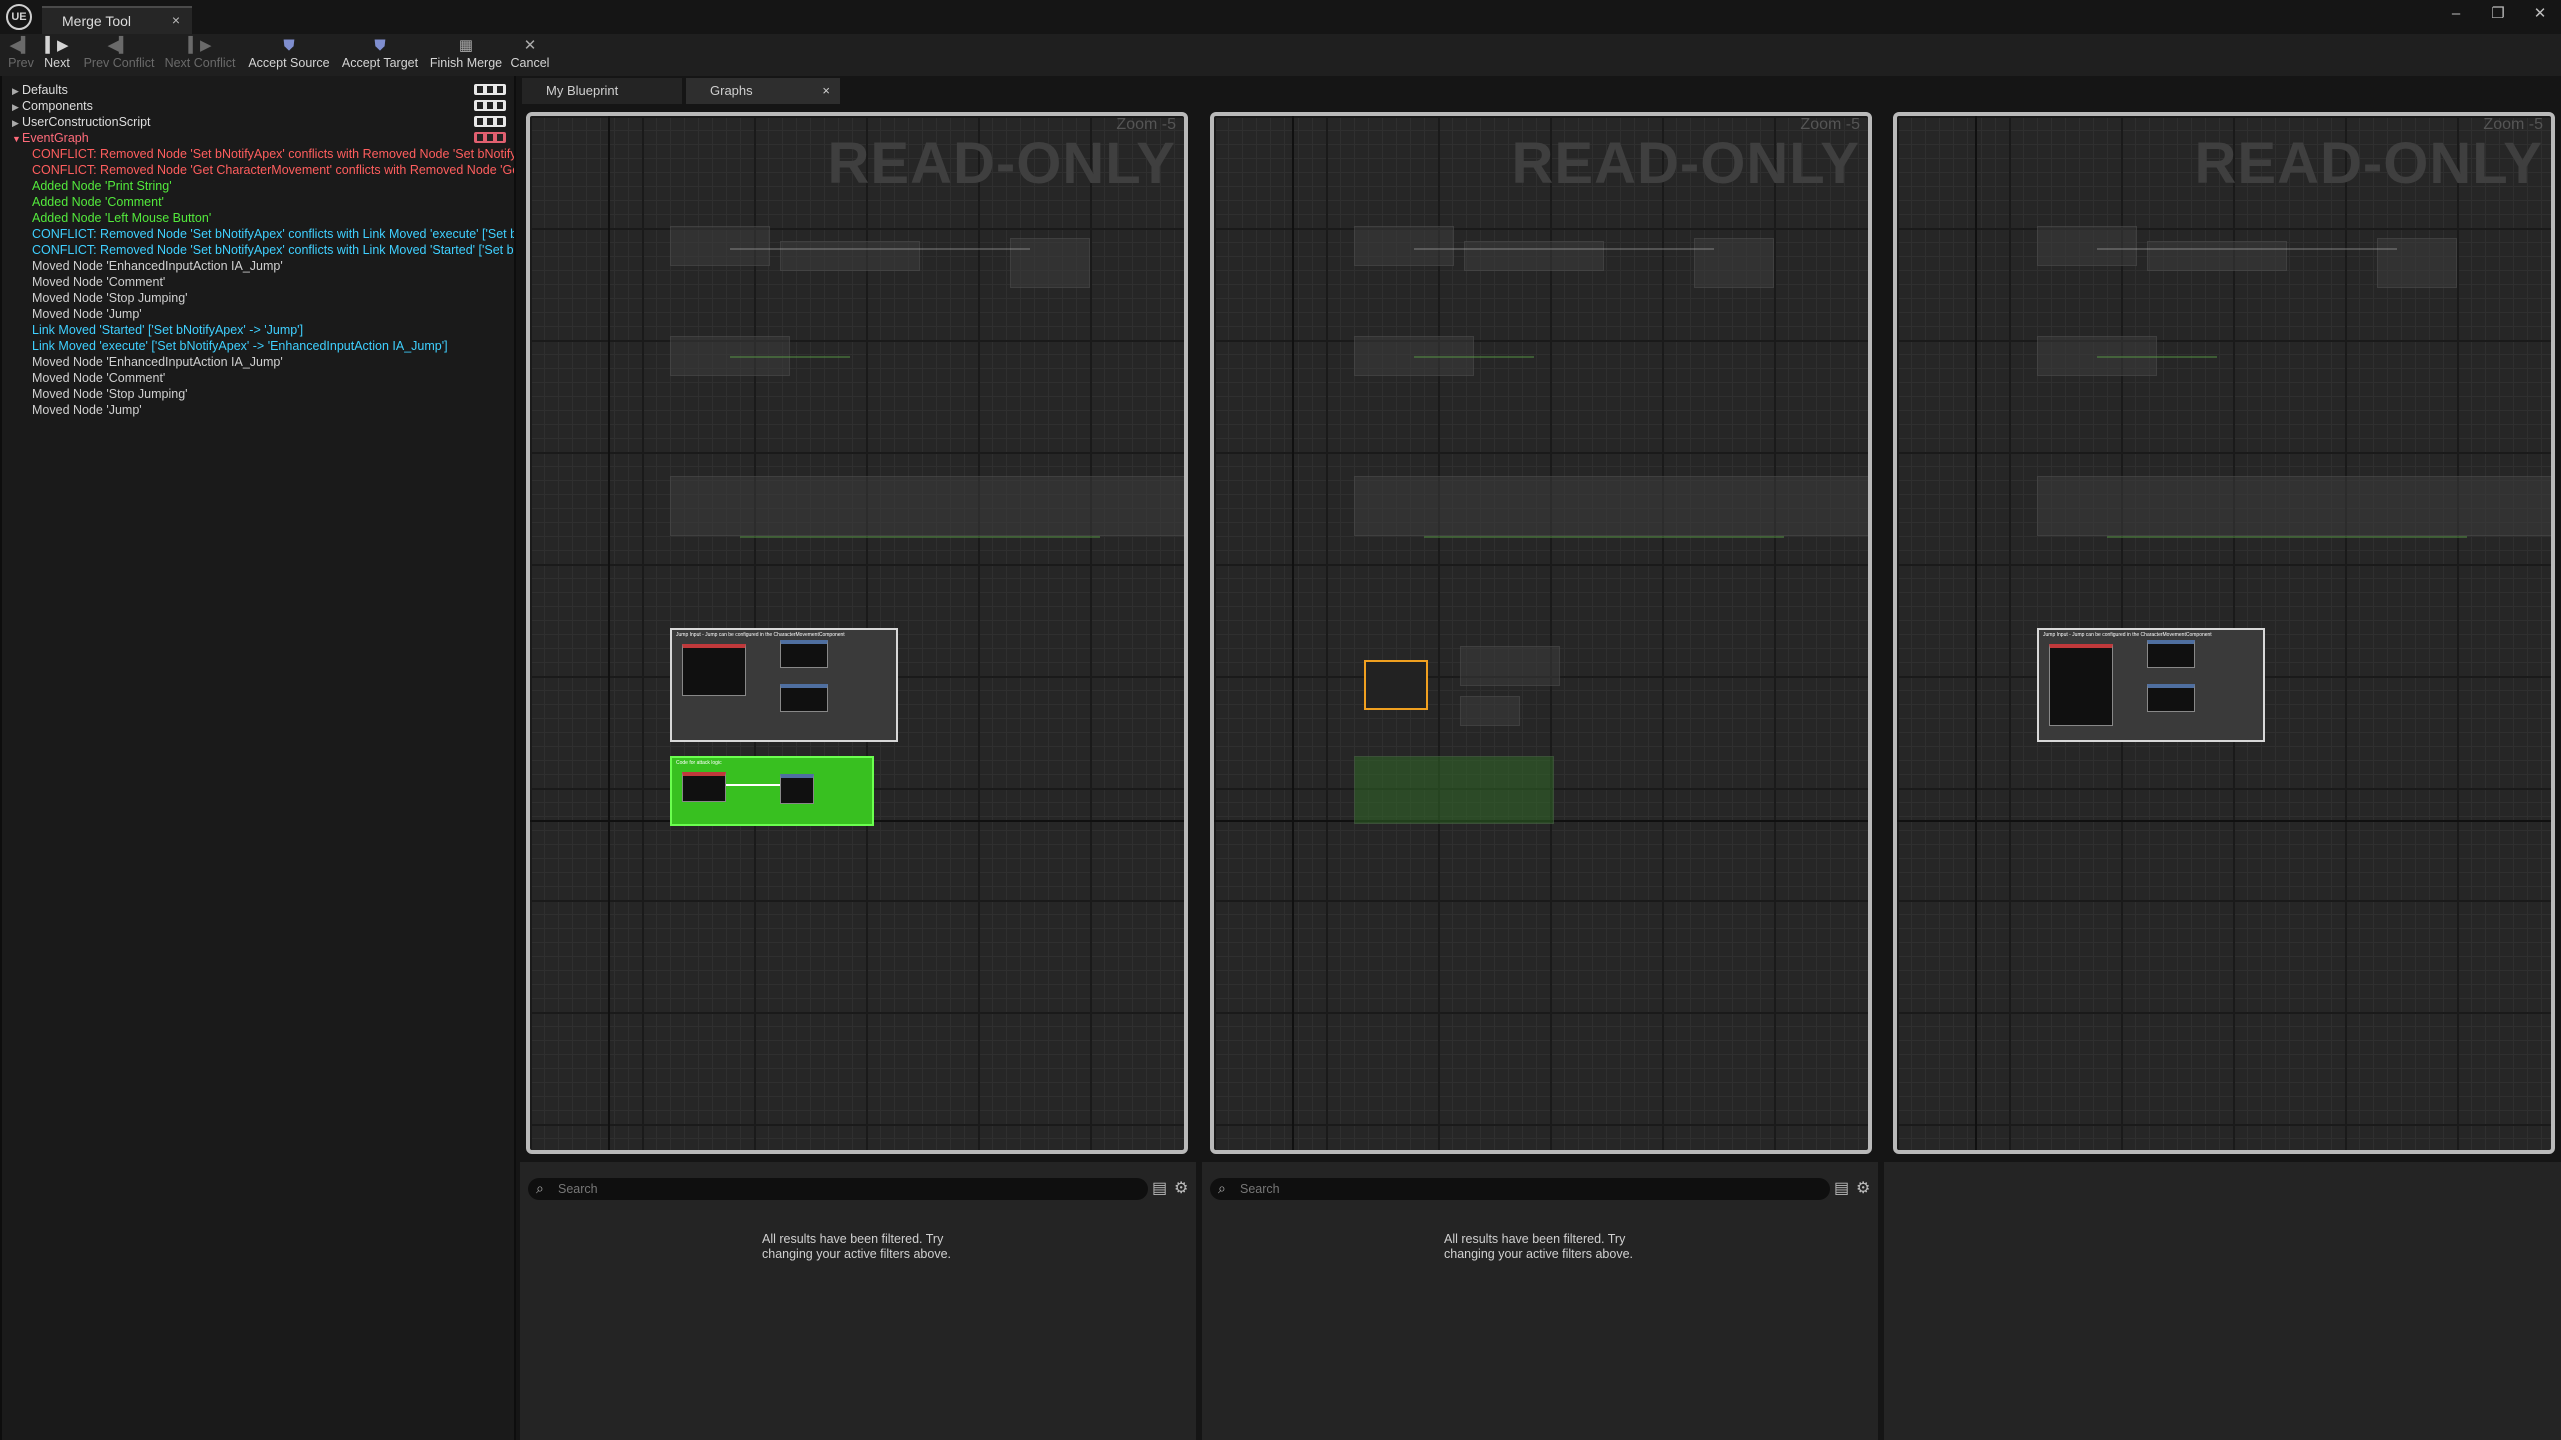  I want to click on finish-merge-button: ▦ Finish Merge, so click(466, 55).